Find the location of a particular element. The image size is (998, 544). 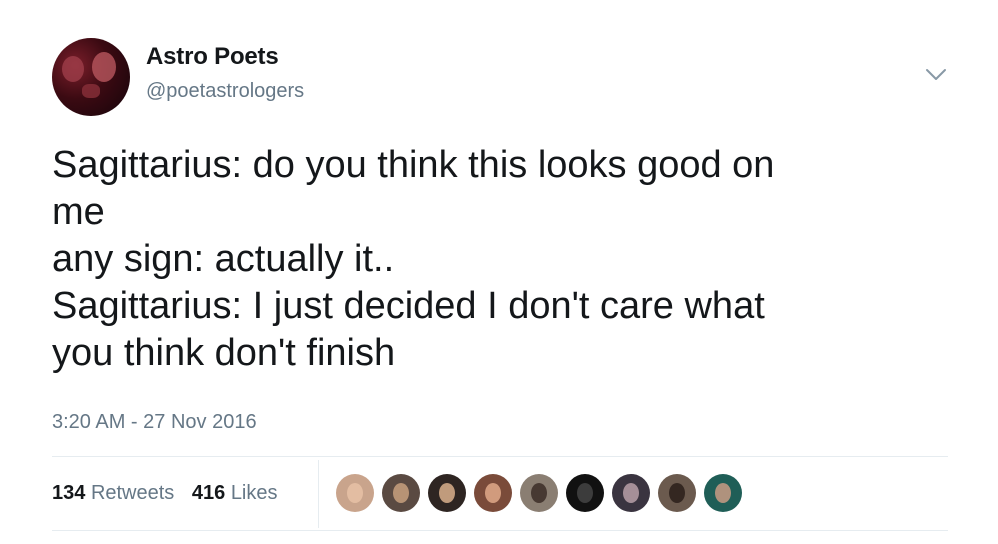

avatar-face-left is located at coordinates (73, 69).